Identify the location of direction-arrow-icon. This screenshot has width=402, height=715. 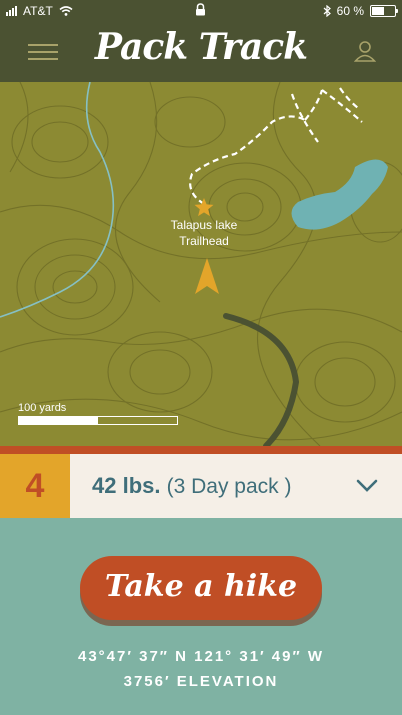
(207, 276).